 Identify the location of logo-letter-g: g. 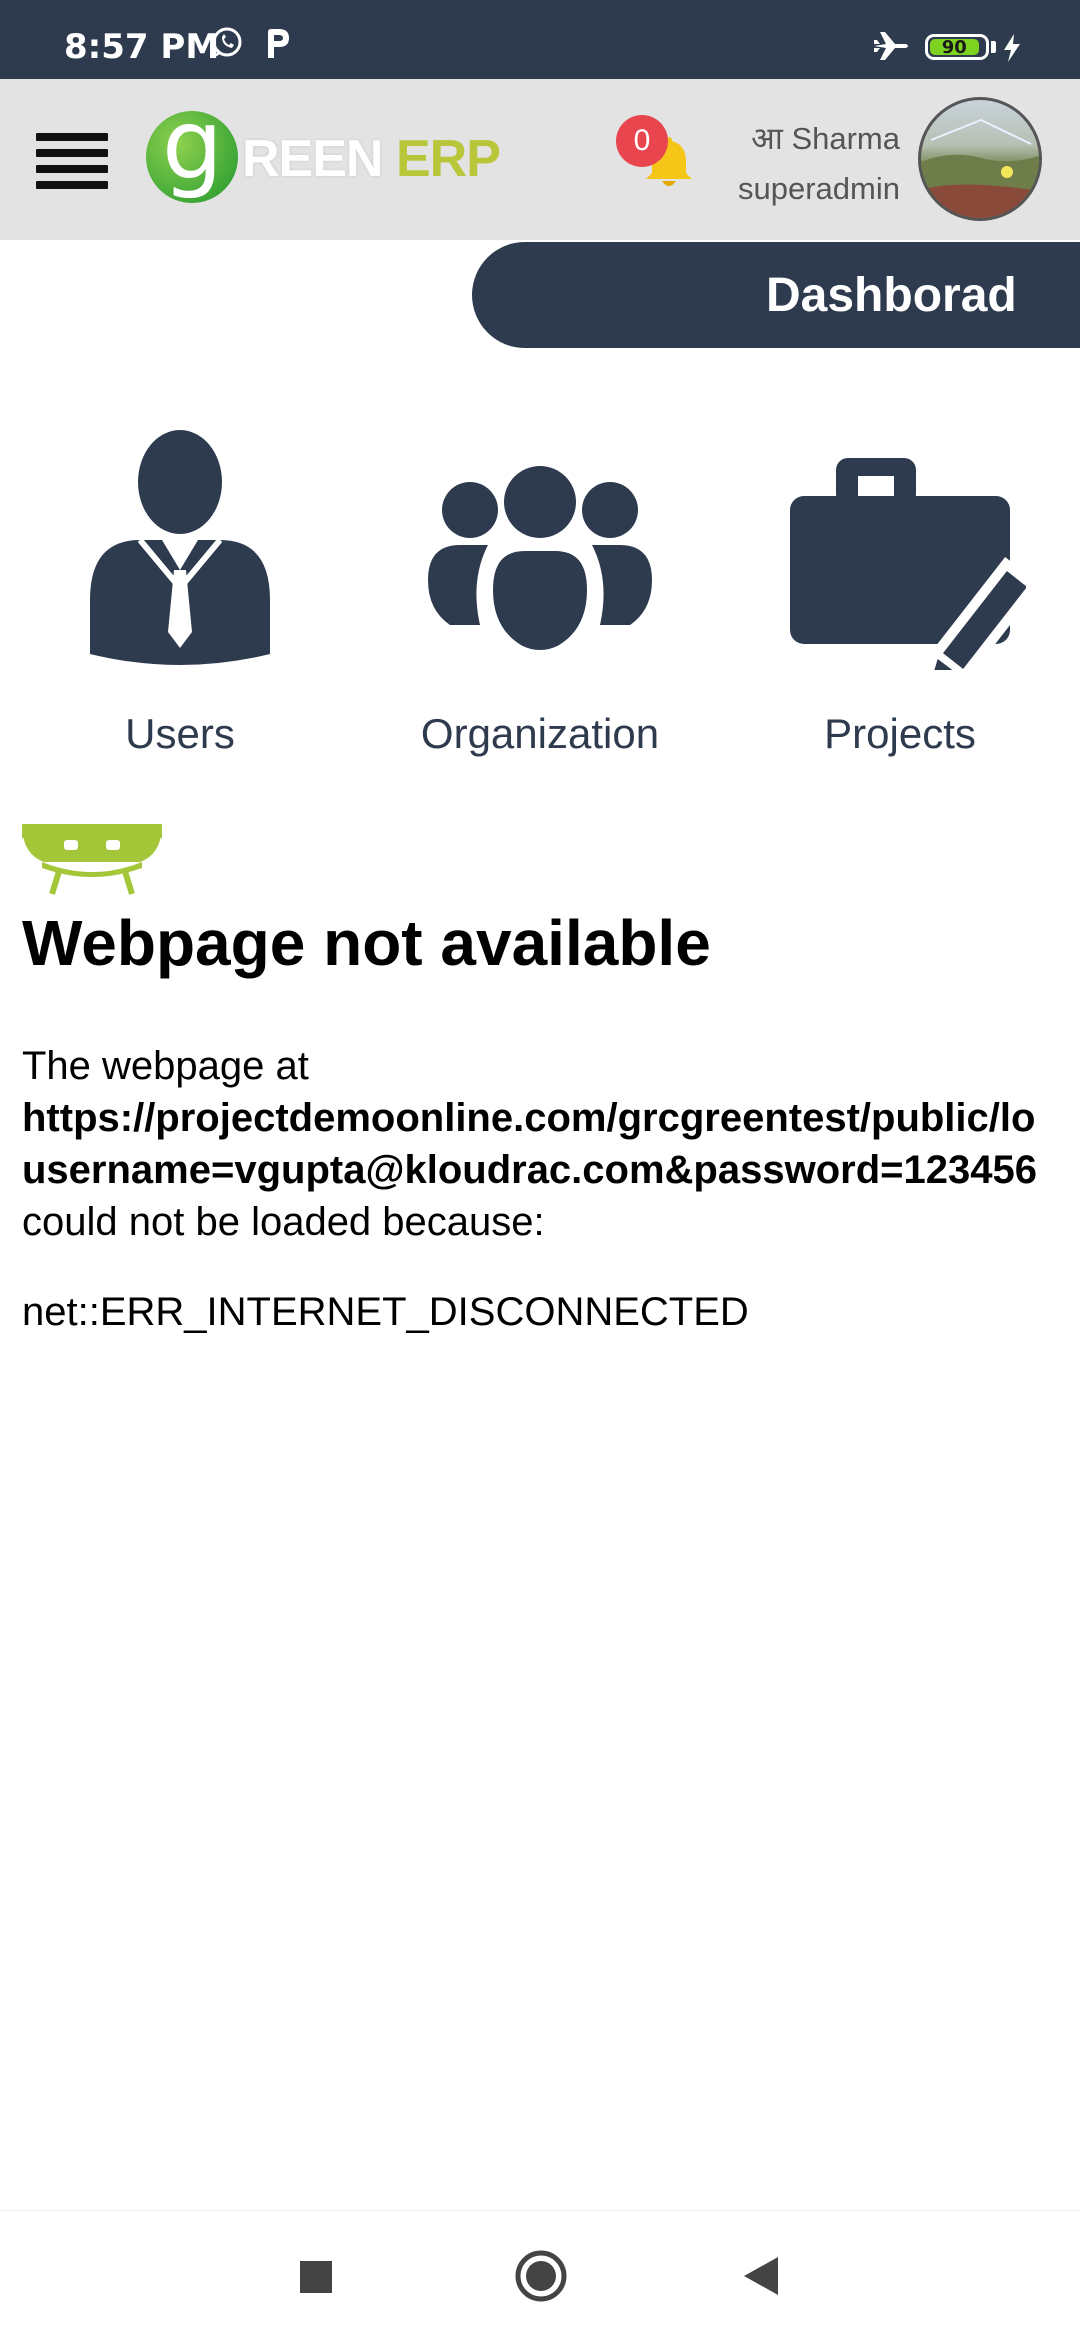
(192, 145).